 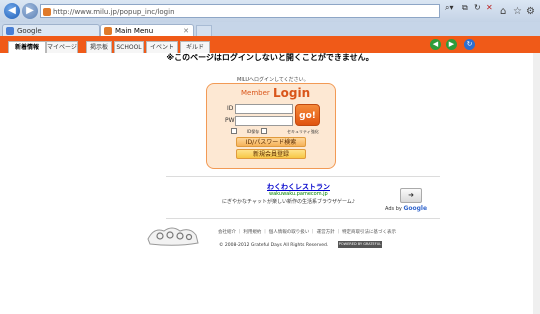 What do you see at coordinates (264, 109) in the screenshot?
I see `id-input` at bounding box center [264, 109].